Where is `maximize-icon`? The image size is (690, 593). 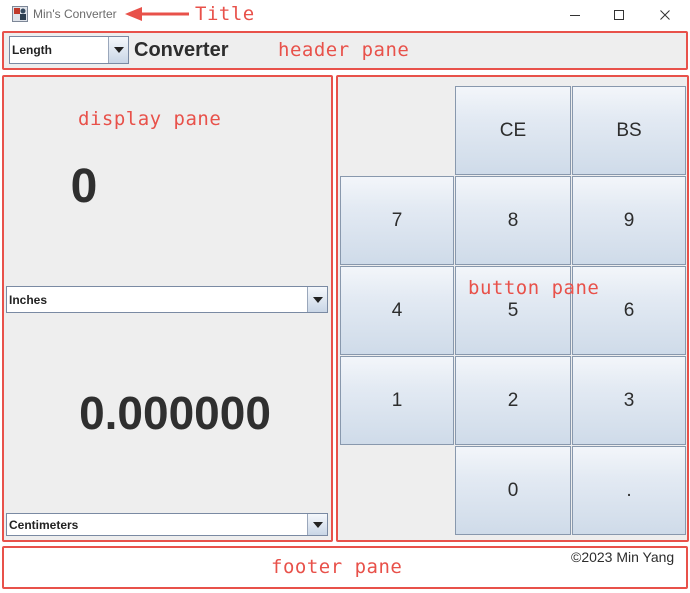
maximize-icon is located at coordinates (619, 14).